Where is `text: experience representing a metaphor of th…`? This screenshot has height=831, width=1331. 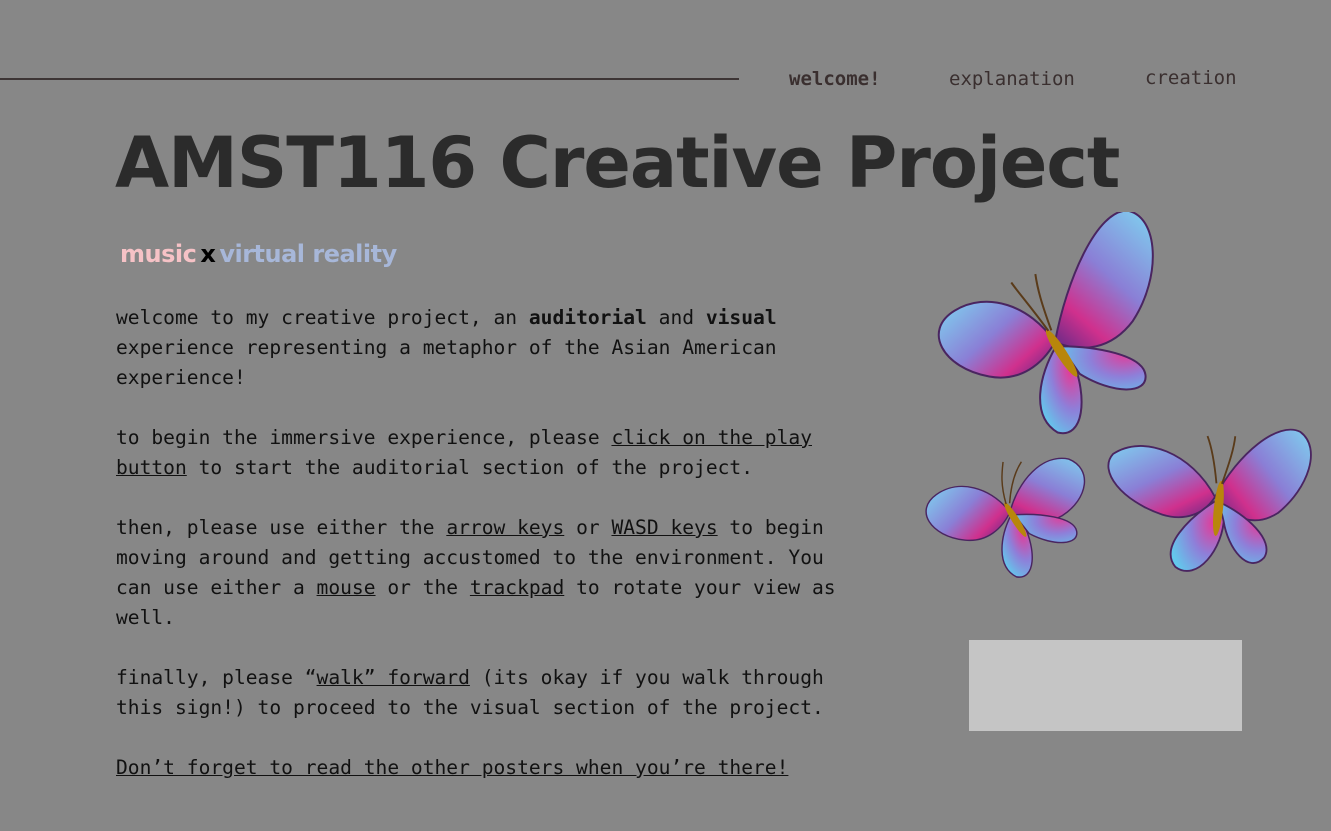 text: experience representing a metaphor of th… is located at coordinates (446, 362).